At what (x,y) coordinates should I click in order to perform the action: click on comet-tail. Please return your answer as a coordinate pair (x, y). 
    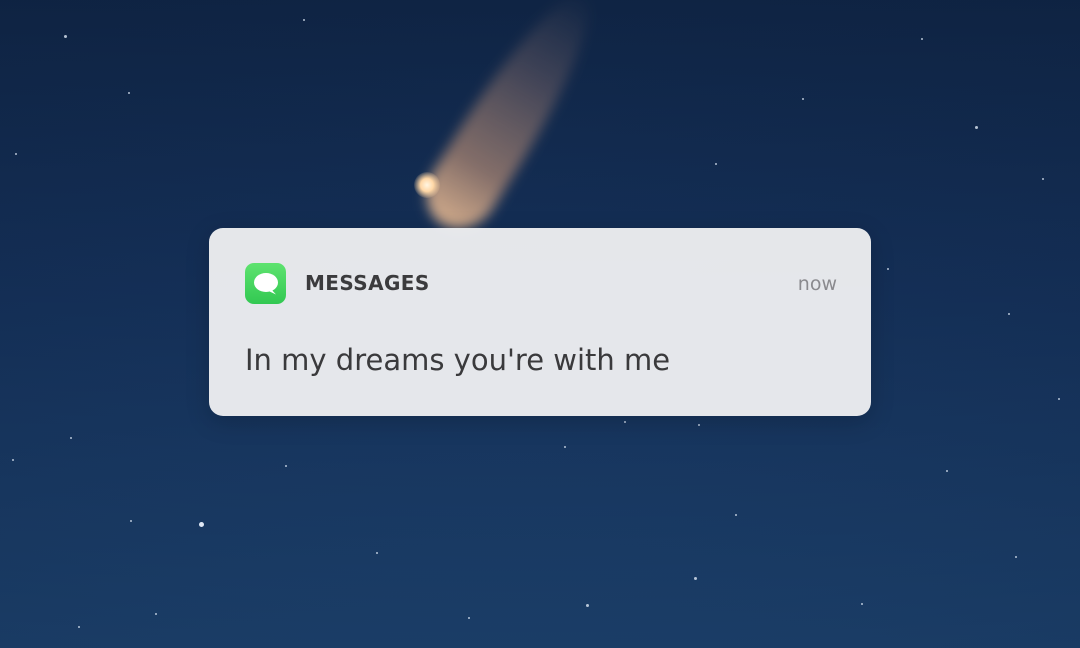
    Looking at the image, I should click on (513, 121).